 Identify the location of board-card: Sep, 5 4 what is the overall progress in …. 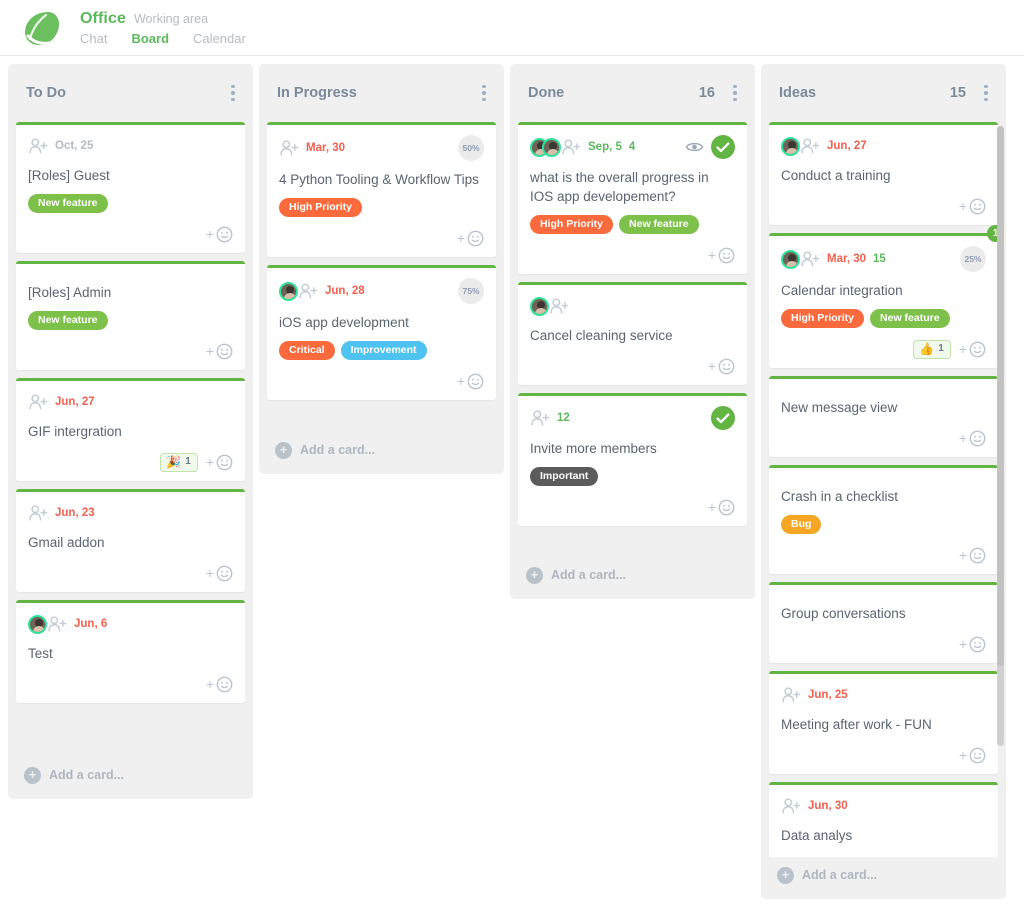
(632, 198).